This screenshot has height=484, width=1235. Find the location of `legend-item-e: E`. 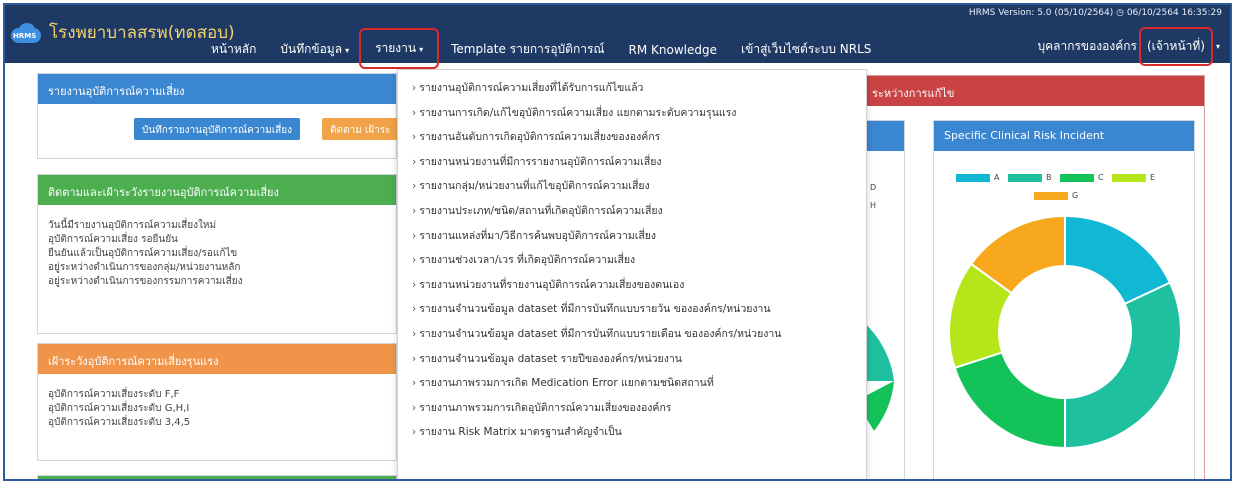

legend-item-e: E is located at coordinates (1133, 177).